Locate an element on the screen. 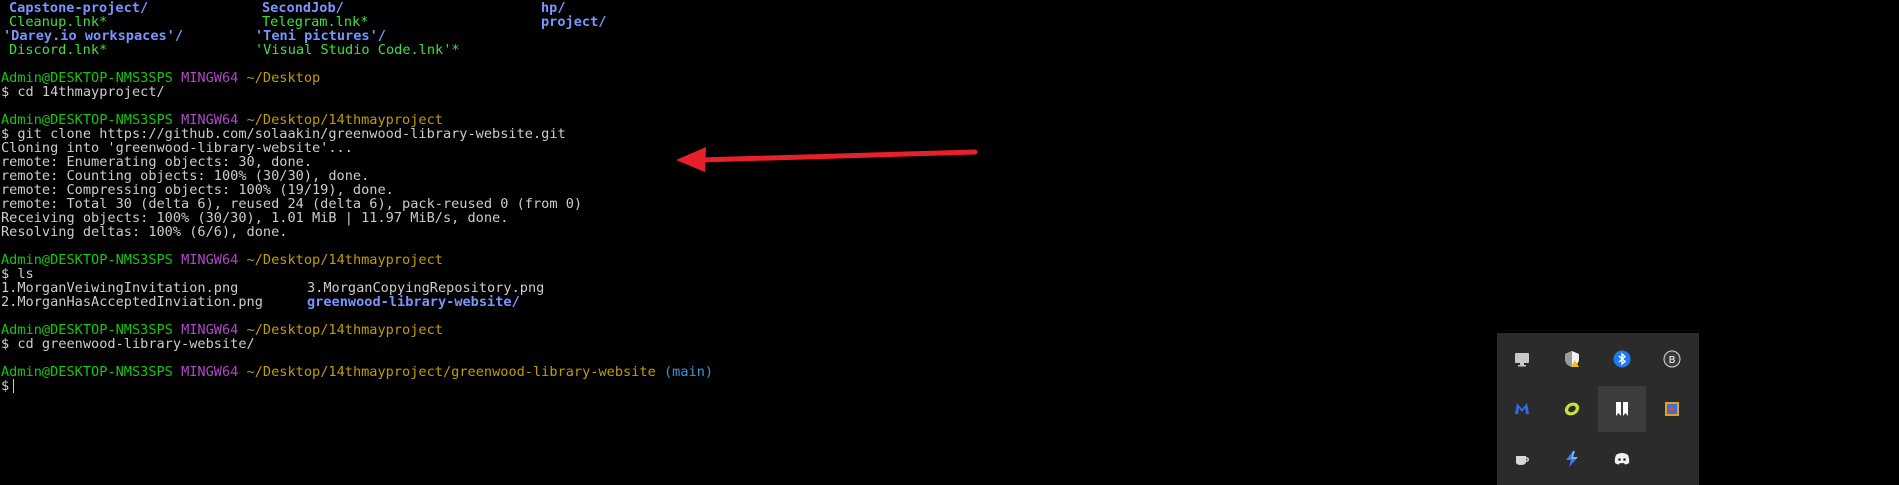  output-line: Resolving deltas: 100% (6/6), done. is located at coordinates (144, 232).